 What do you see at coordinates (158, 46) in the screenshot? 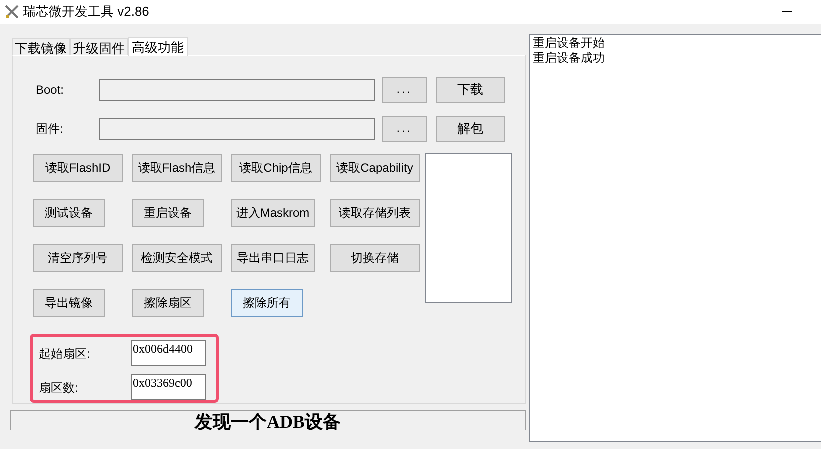
I see `tab: 高级功能` at bounding box center [158, 46].